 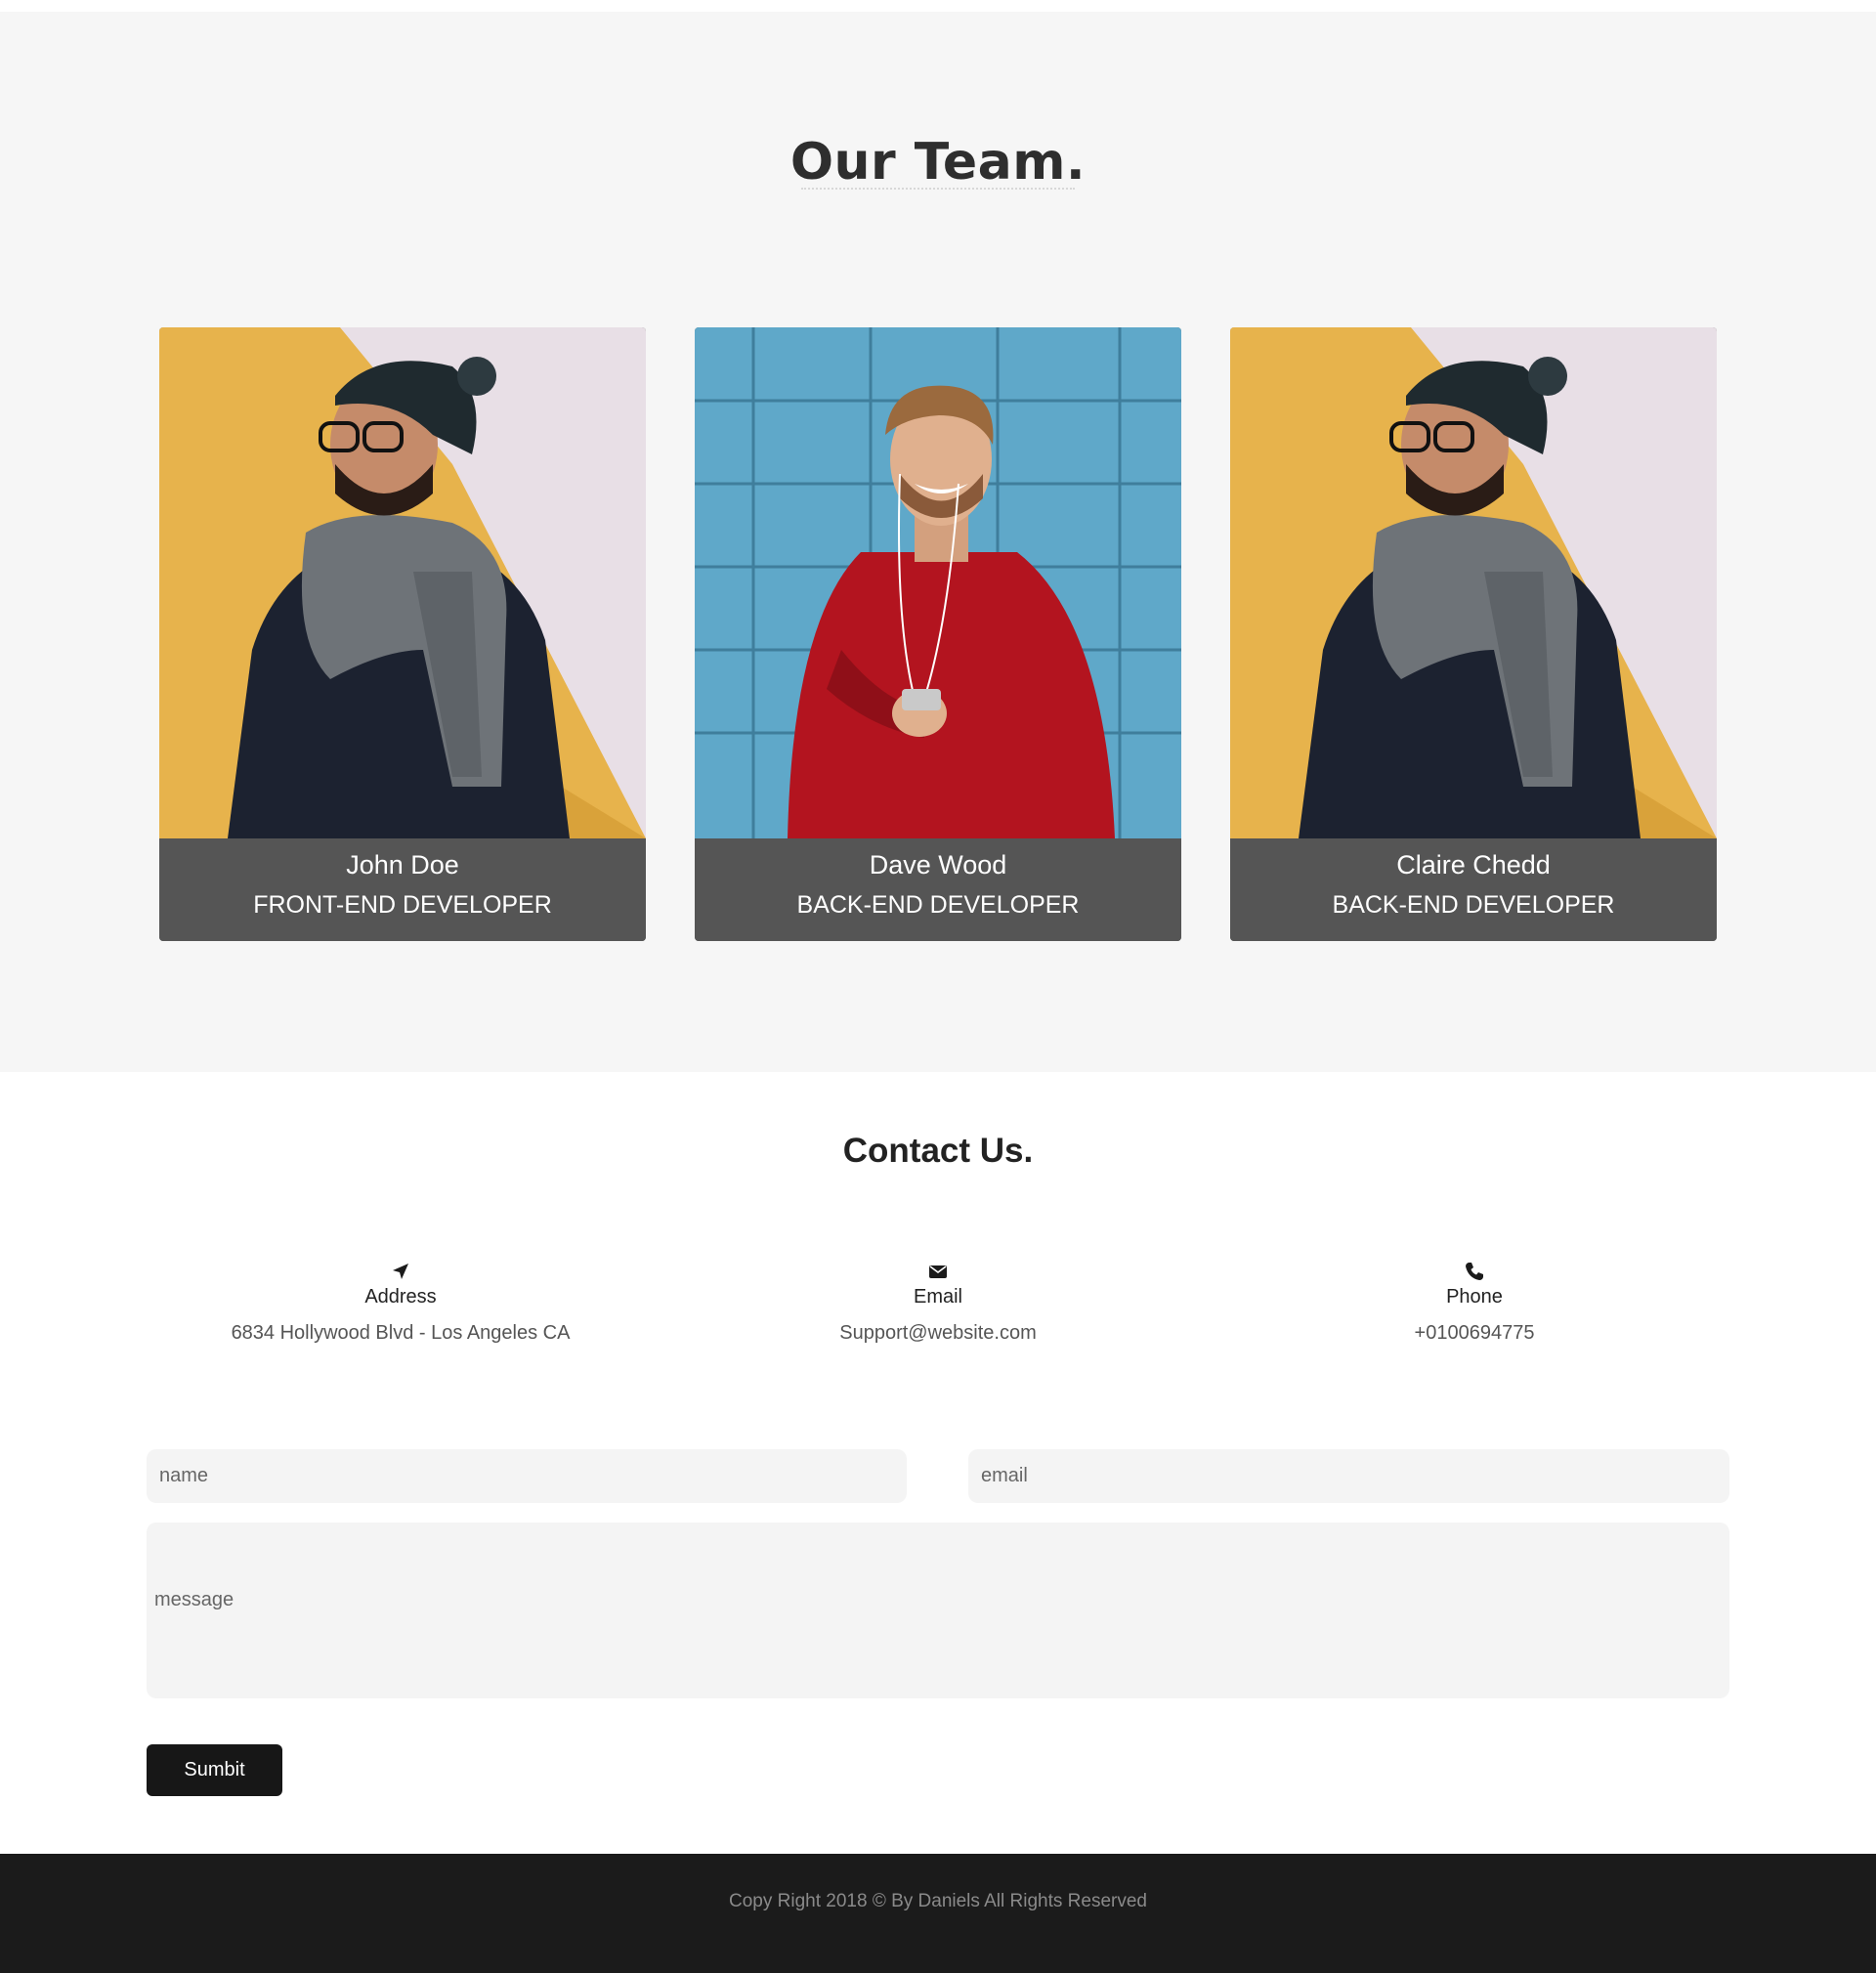 I want to click on email-info: Email Support@website.com, so click(x=938, y=1303).